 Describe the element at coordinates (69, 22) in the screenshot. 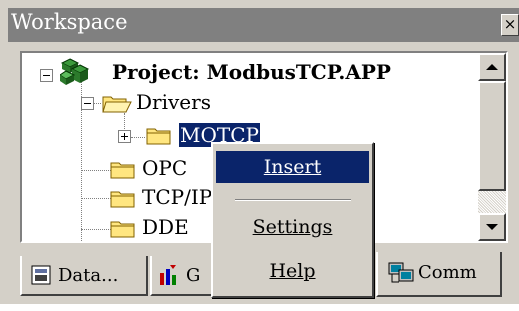

I see `window-title: Workspace` at that location.